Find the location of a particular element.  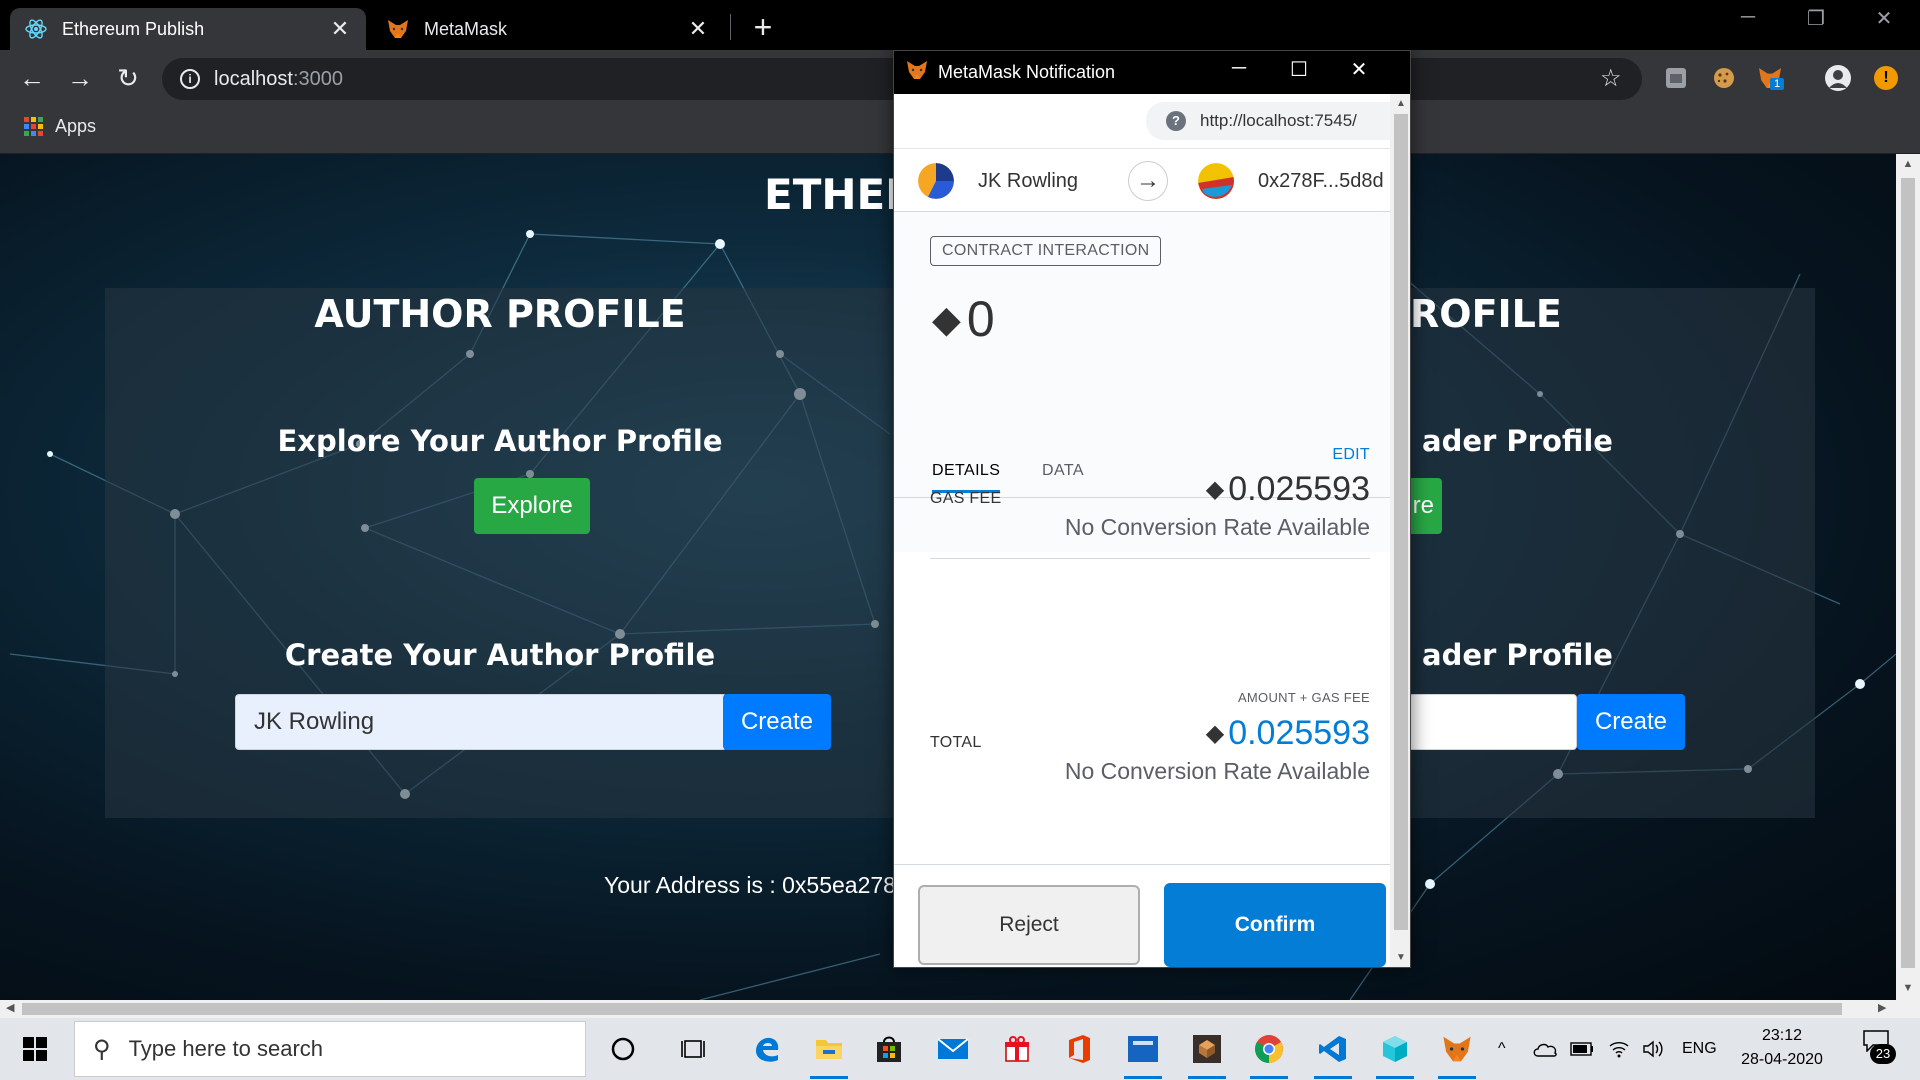

browser-tab-strip: Ethereum Publish ✕ MetaMask ✕ + ─ ❐ ✕ is located at coordinates (960, 25).